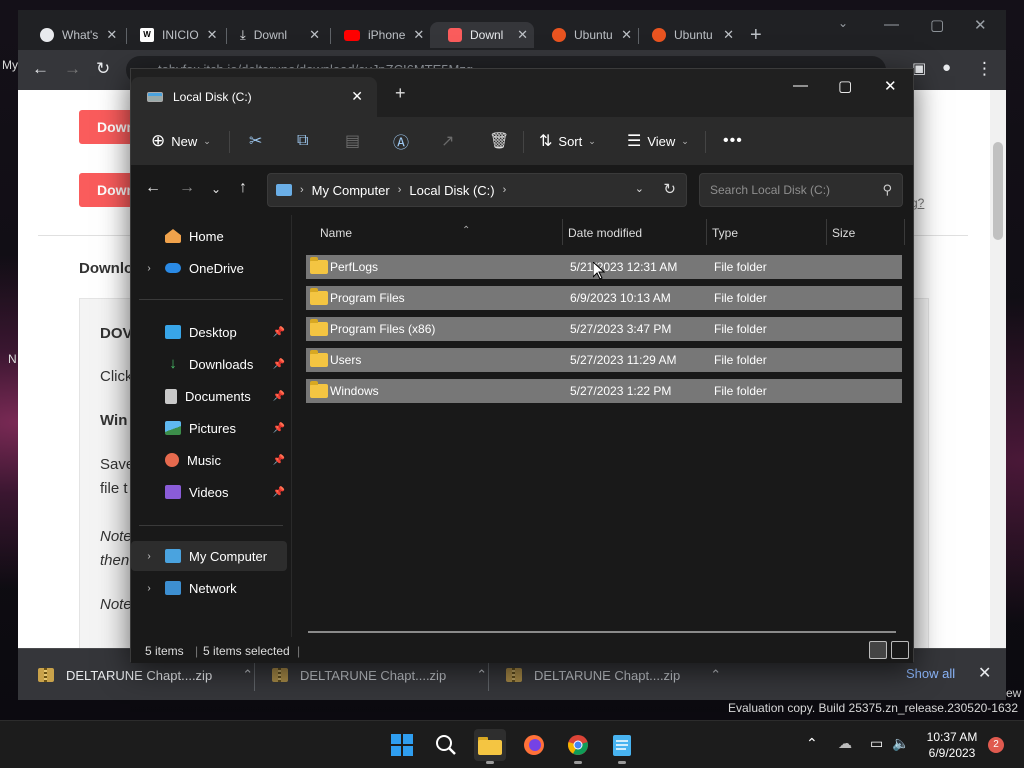 The width and height of the screenshot is (1024, 768). What do you see at coordinates (402, 745) in the screenshot?
I see `start-button` at bounding box center [402, 745].